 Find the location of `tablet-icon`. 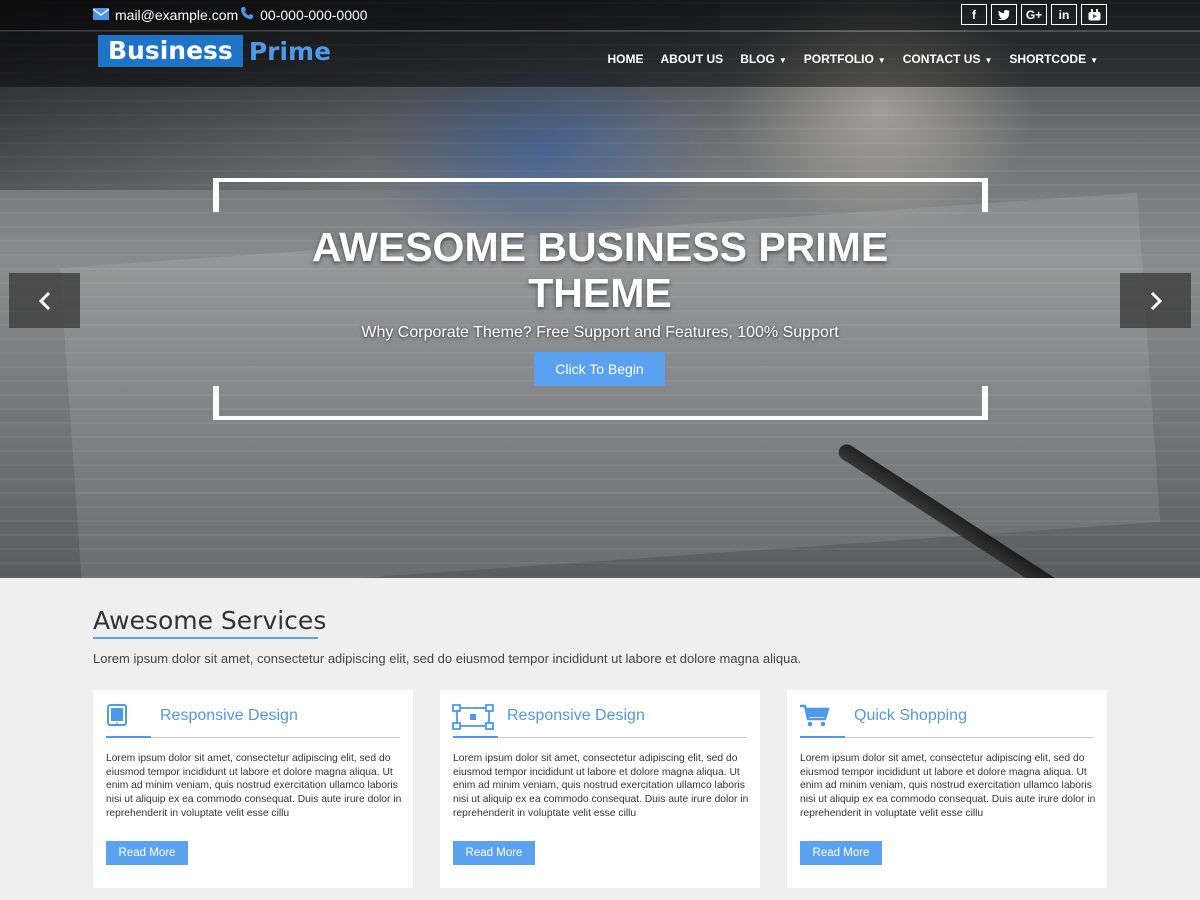

tablet-icon is located at coordinates (123, 717).